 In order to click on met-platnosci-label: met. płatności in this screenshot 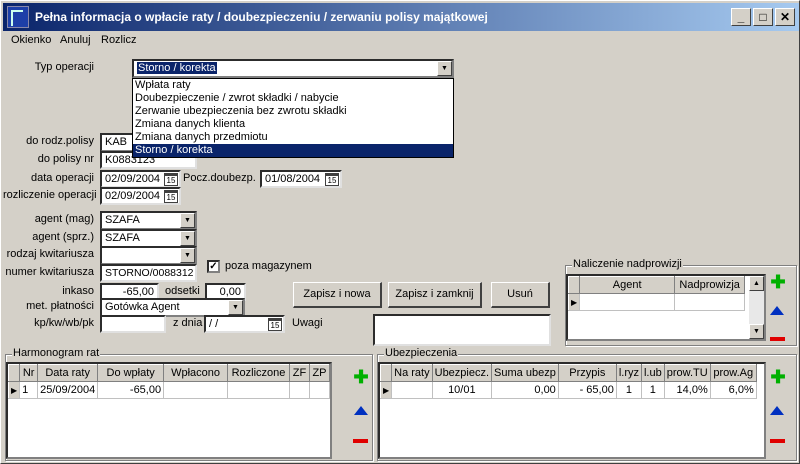, I will do `click(60, 306)`.